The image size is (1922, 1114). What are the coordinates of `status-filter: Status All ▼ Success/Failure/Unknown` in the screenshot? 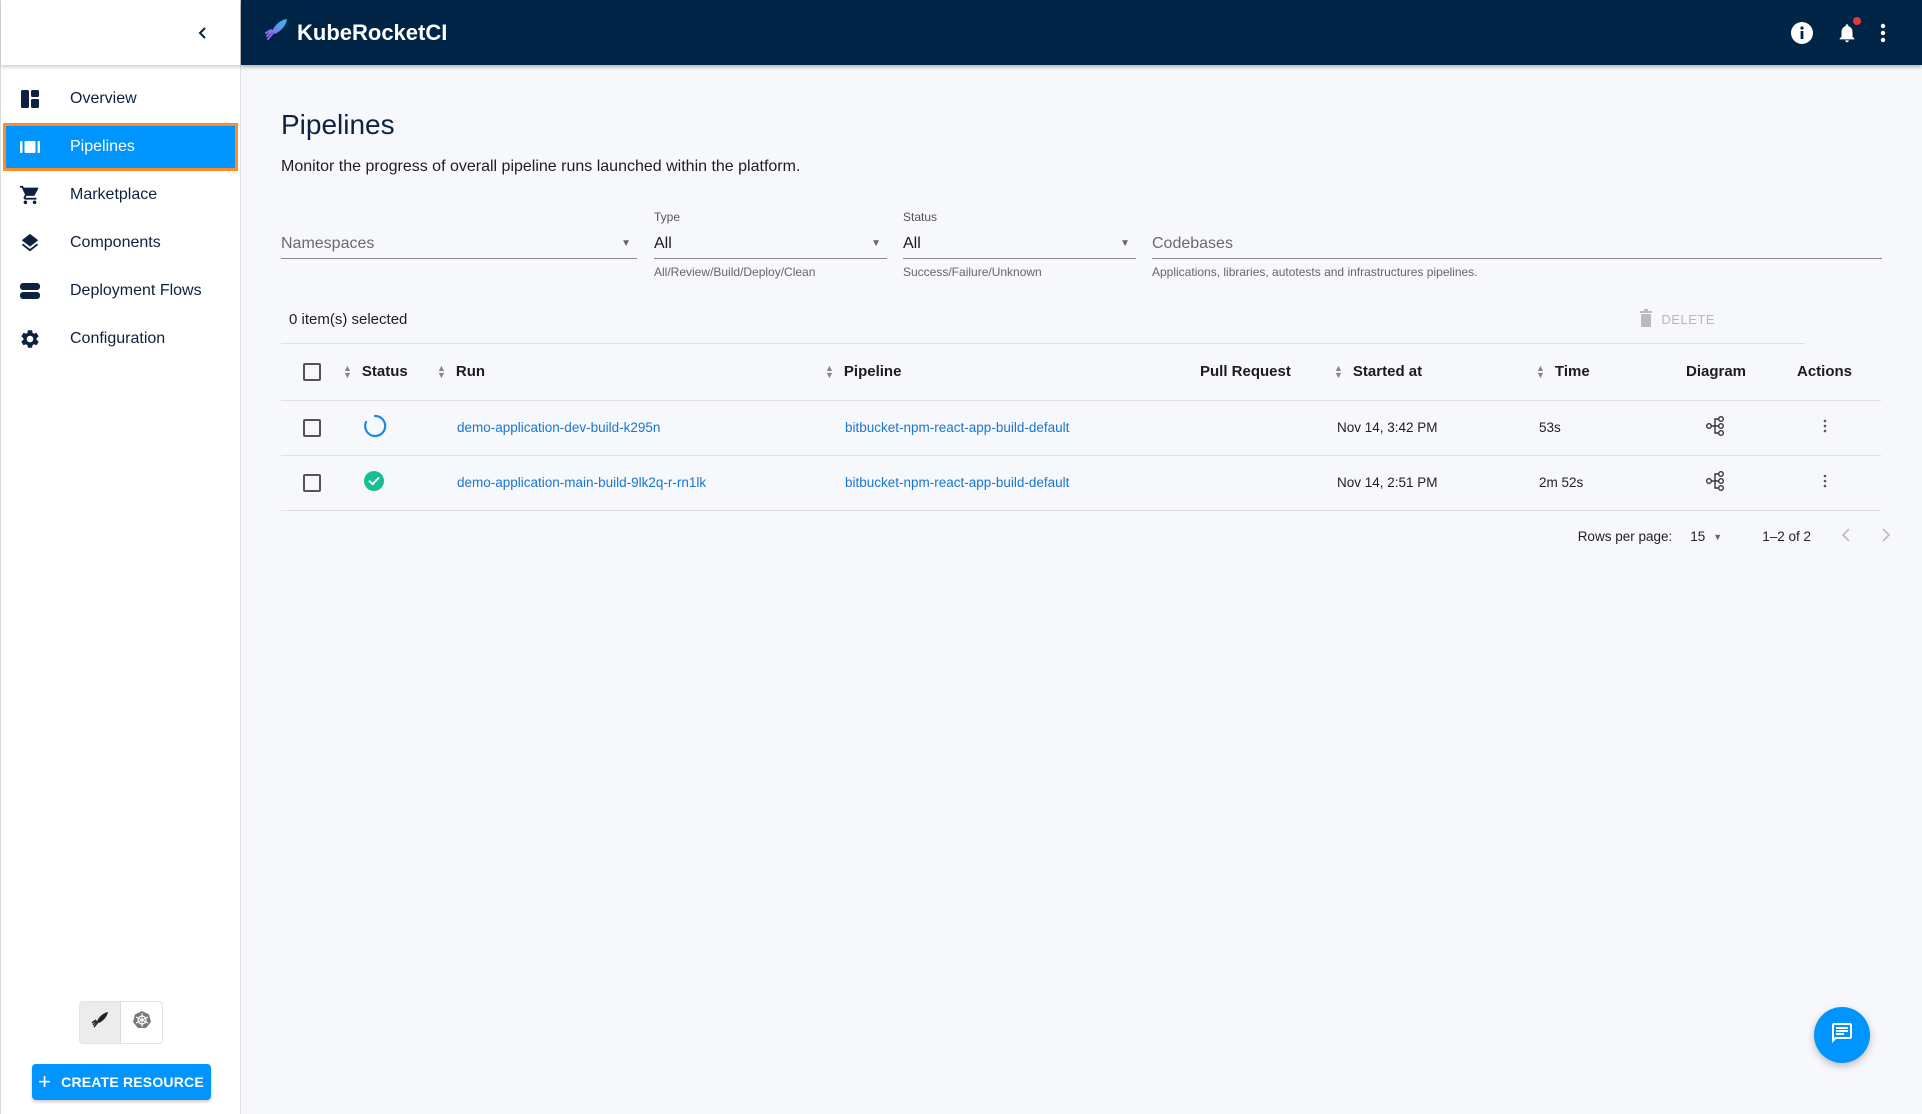 It's located at (1019, 244).